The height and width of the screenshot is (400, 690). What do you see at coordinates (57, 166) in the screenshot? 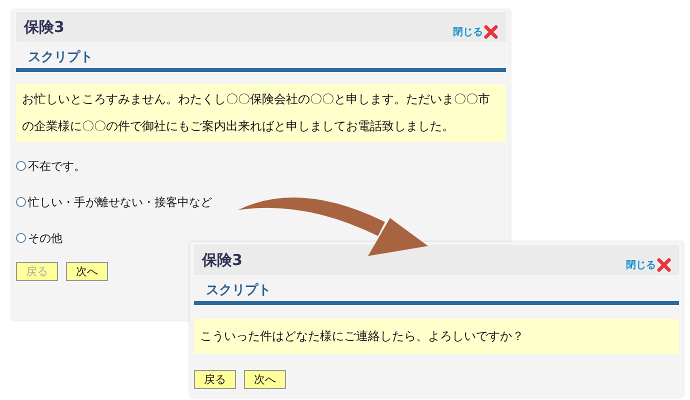
I see `option-label: 不在です。` at bounding box center [57, 166].